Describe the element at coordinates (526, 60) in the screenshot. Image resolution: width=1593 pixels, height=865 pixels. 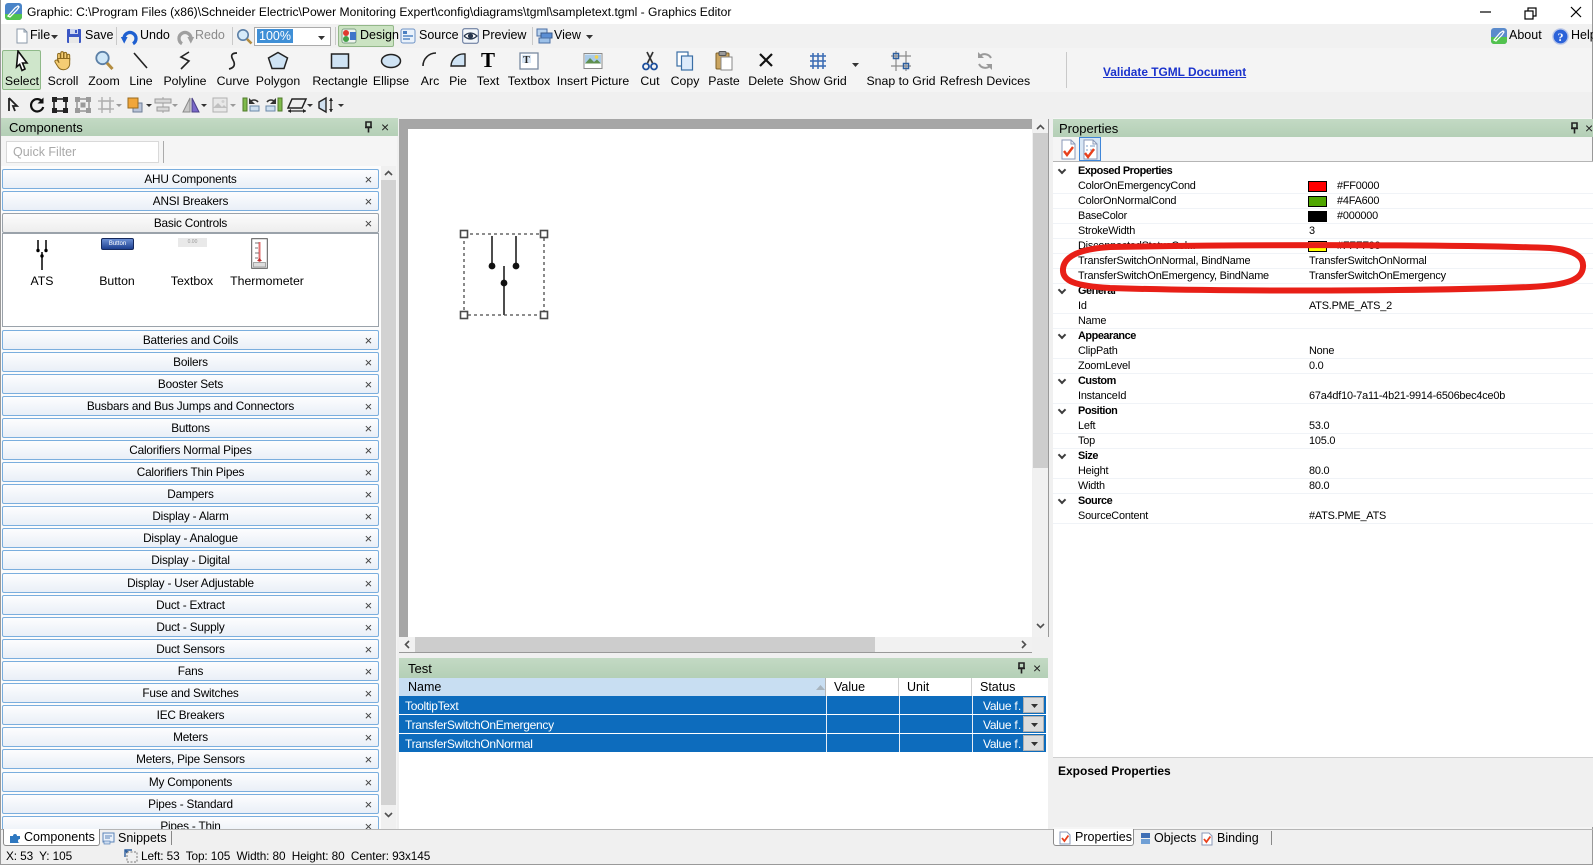
I see `svg-text: T` at that location.